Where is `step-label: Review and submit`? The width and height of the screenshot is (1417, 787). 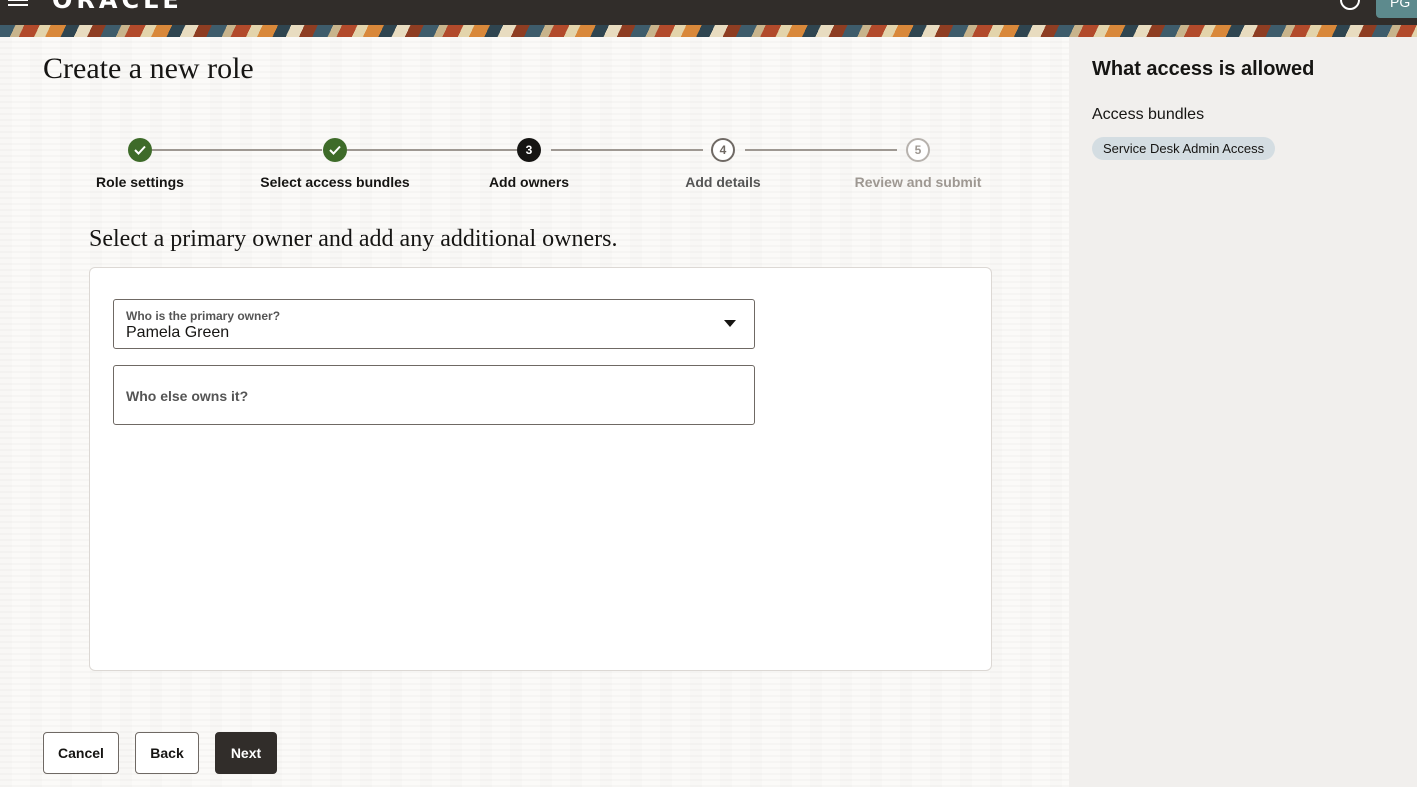 step-label: Review and submit is located at coordinates (918, 182).